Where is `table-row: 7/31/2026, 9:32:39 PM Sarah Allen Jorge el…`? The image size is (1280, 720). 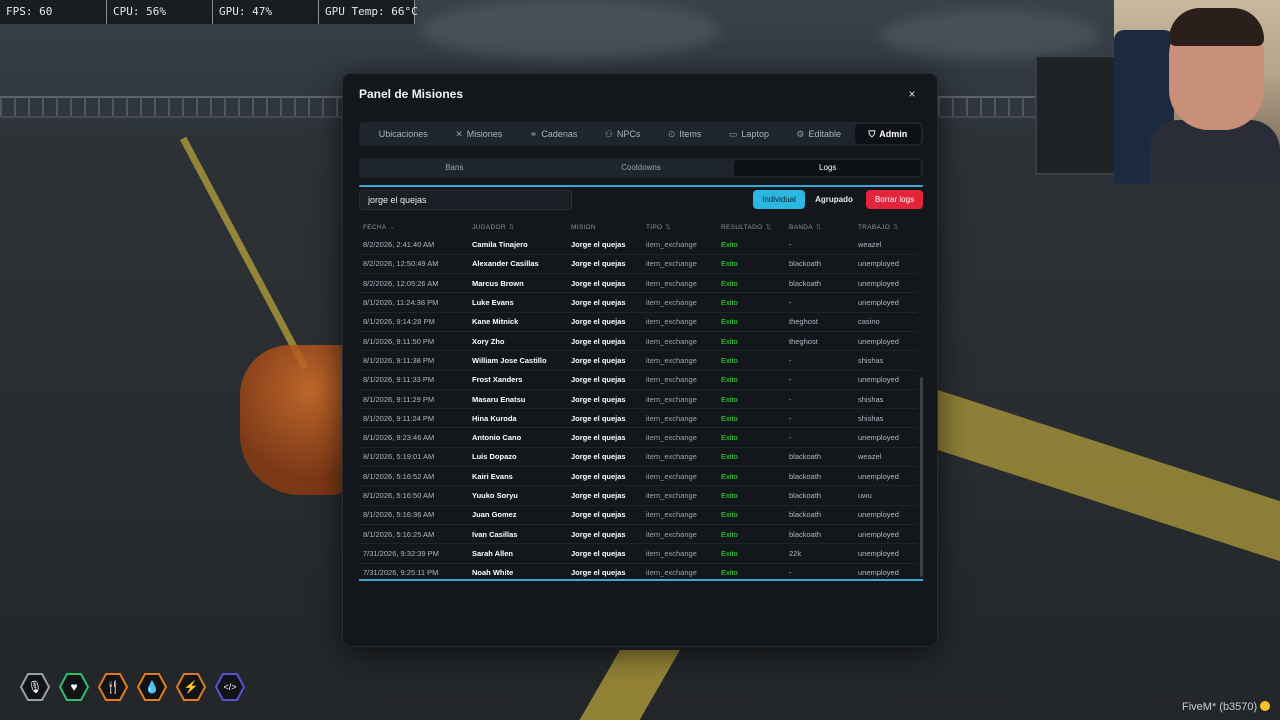
table-row: 7/31/2026, 9:32:39 PM Sarah Allen Jorge el… is located at coordinates (638, 553).